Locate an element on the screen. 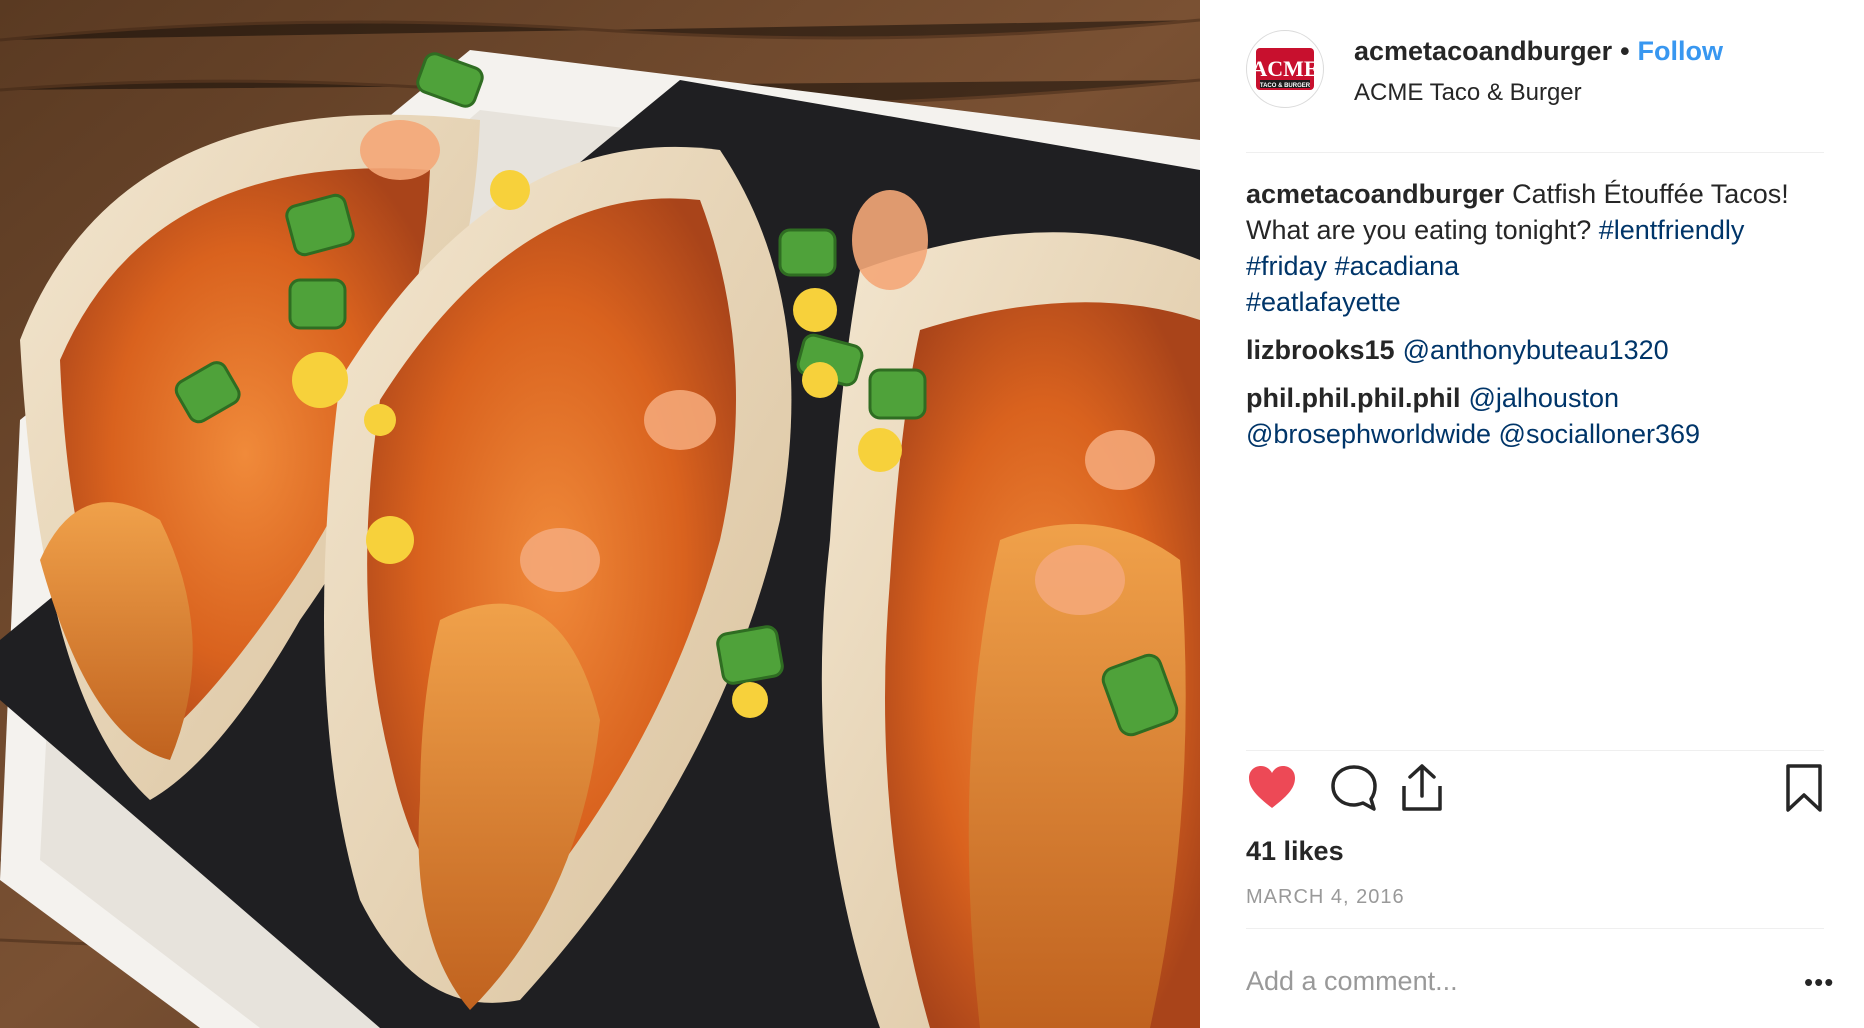 This screenshot has height=1028, width=1864. location-link: ACME Taco & Burger is located at coordinates (1538, 93).